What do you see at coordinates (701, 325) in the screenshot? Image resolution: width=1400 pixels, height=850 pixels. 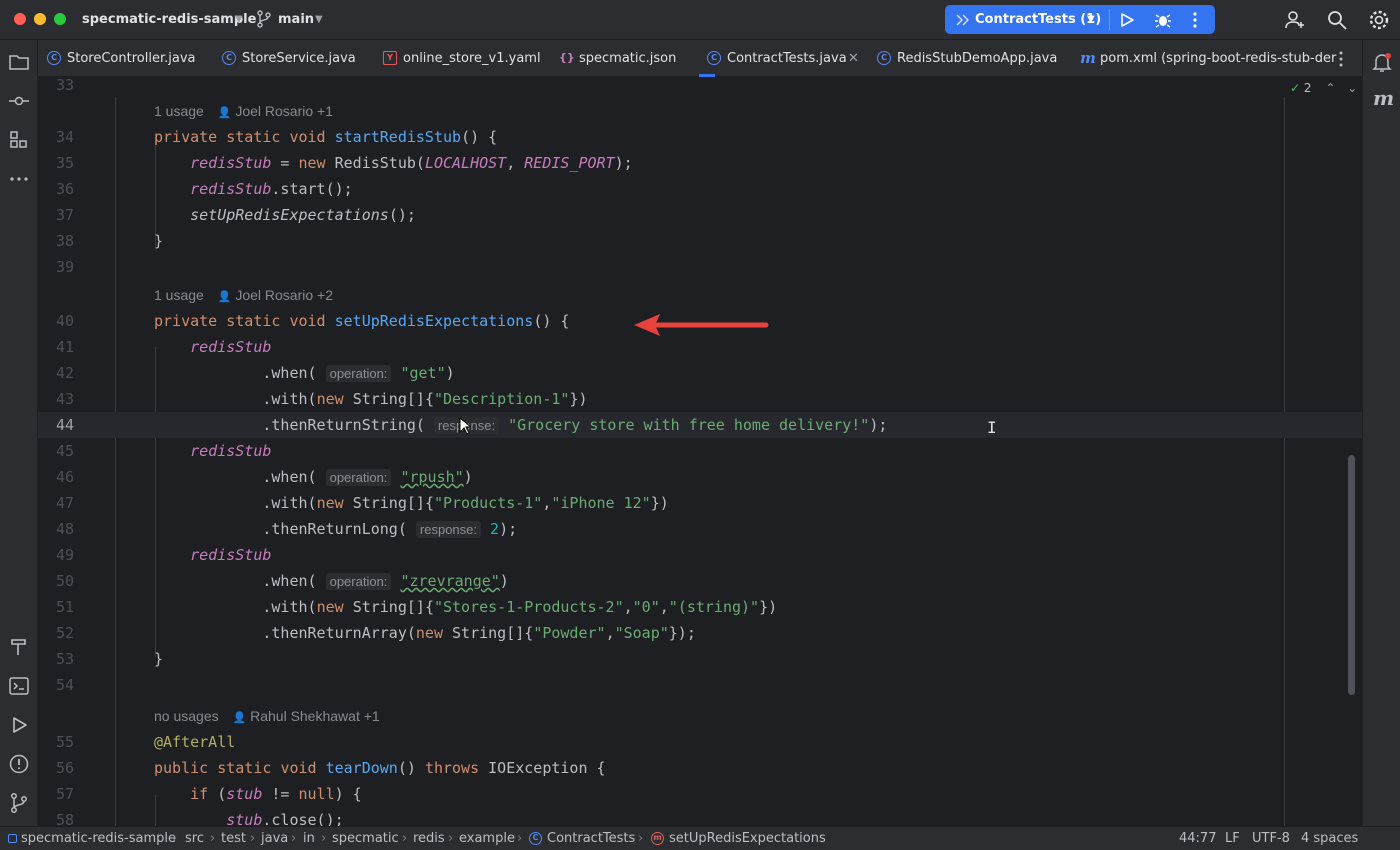 I see `red-arrow-annotation` at bounding box center [701, 325].